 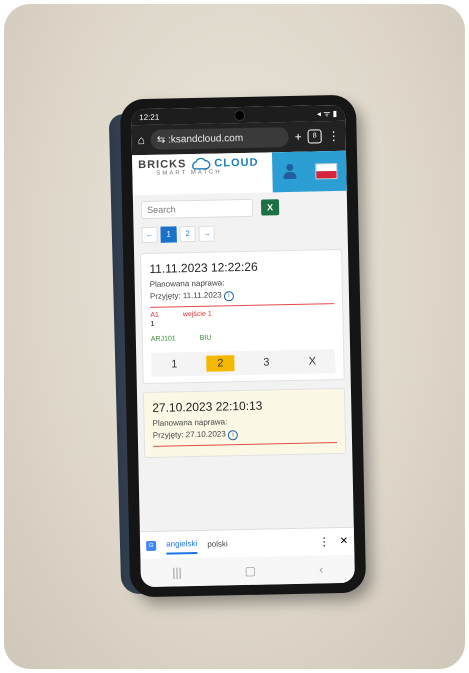 I want to click on option-3-button: 3, so click(x=266, y=362).